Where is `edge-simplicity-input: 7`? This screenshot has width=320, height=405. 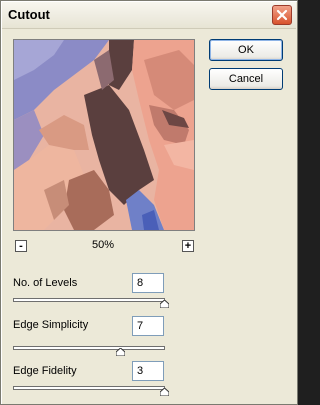 edge-simplicity-input: 7 is located at coordinates (148, 326).